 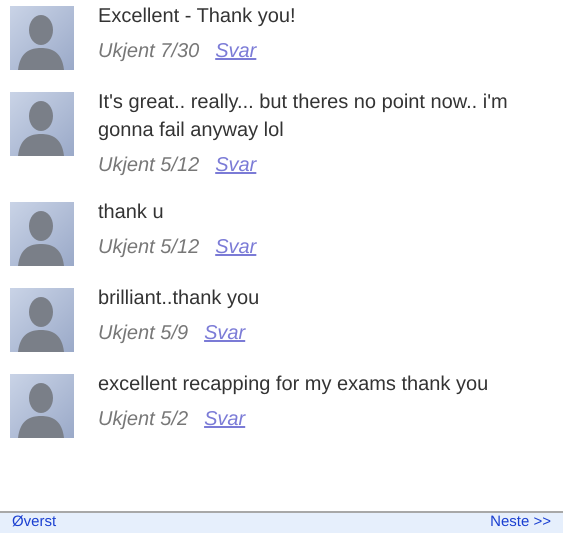 What do you see at coordinates (520, 522) in the screenshot?
I see `next-link: Neste >>` at bounding box center [520, 522].